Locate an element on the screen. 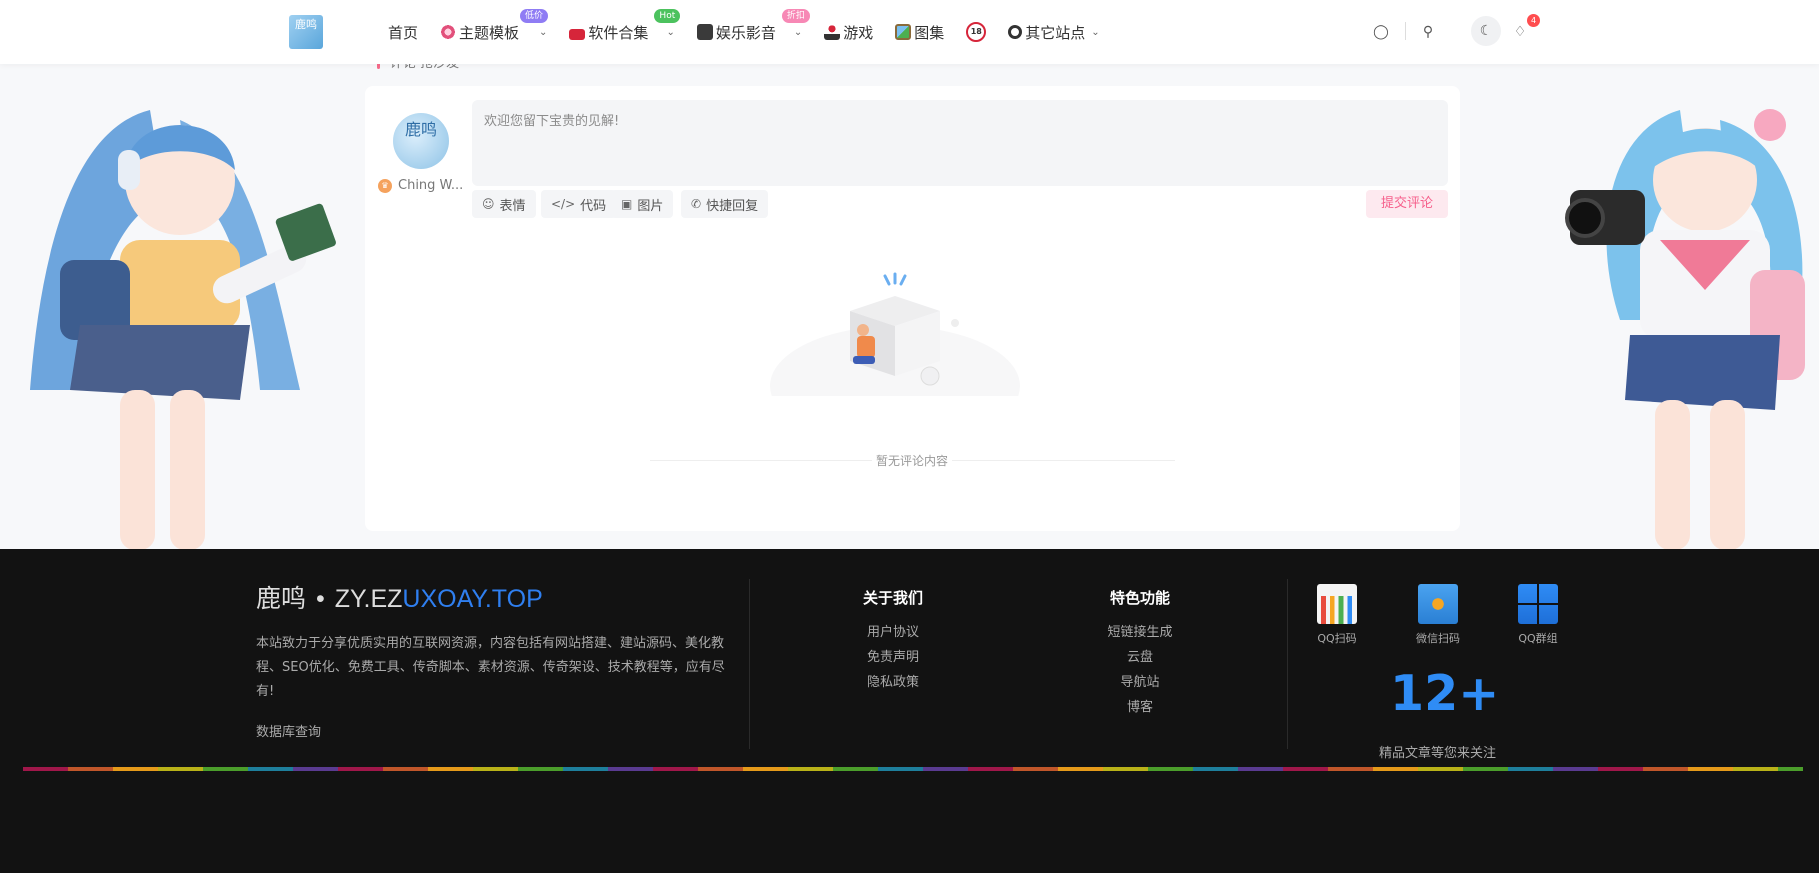  nav-gallery: 图集 is located at coordinates (919, 32).